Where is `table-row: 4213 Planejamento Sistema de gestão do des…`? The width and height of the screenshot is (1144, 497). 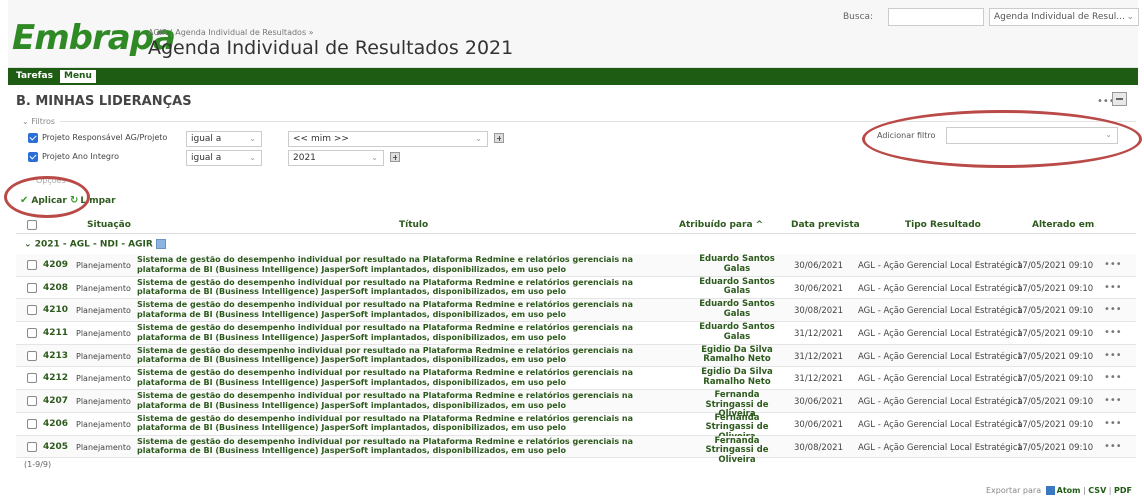
table-row: 4213 Planejamento Sistema de gestão do des… is located at coordinates (576, 356).